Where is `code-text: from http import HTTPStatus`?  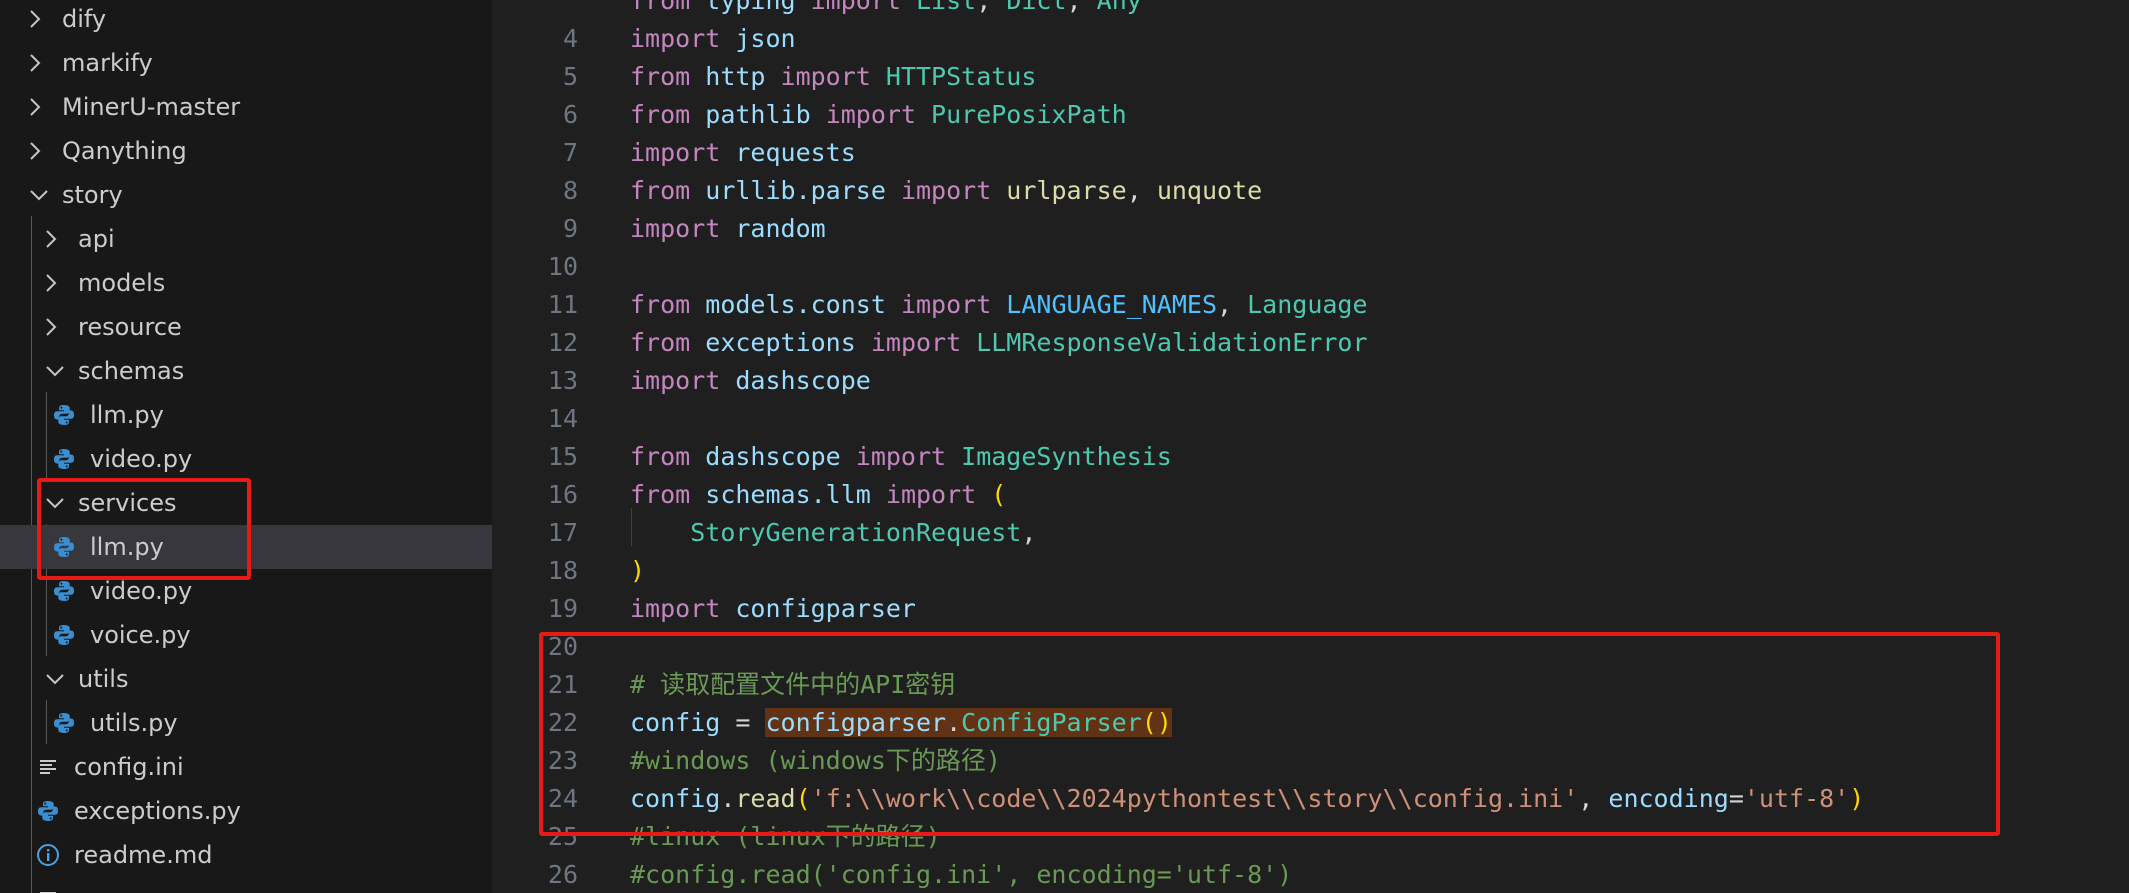 code-text: from http import HTTPStatus is located at coordinates (833, 77).